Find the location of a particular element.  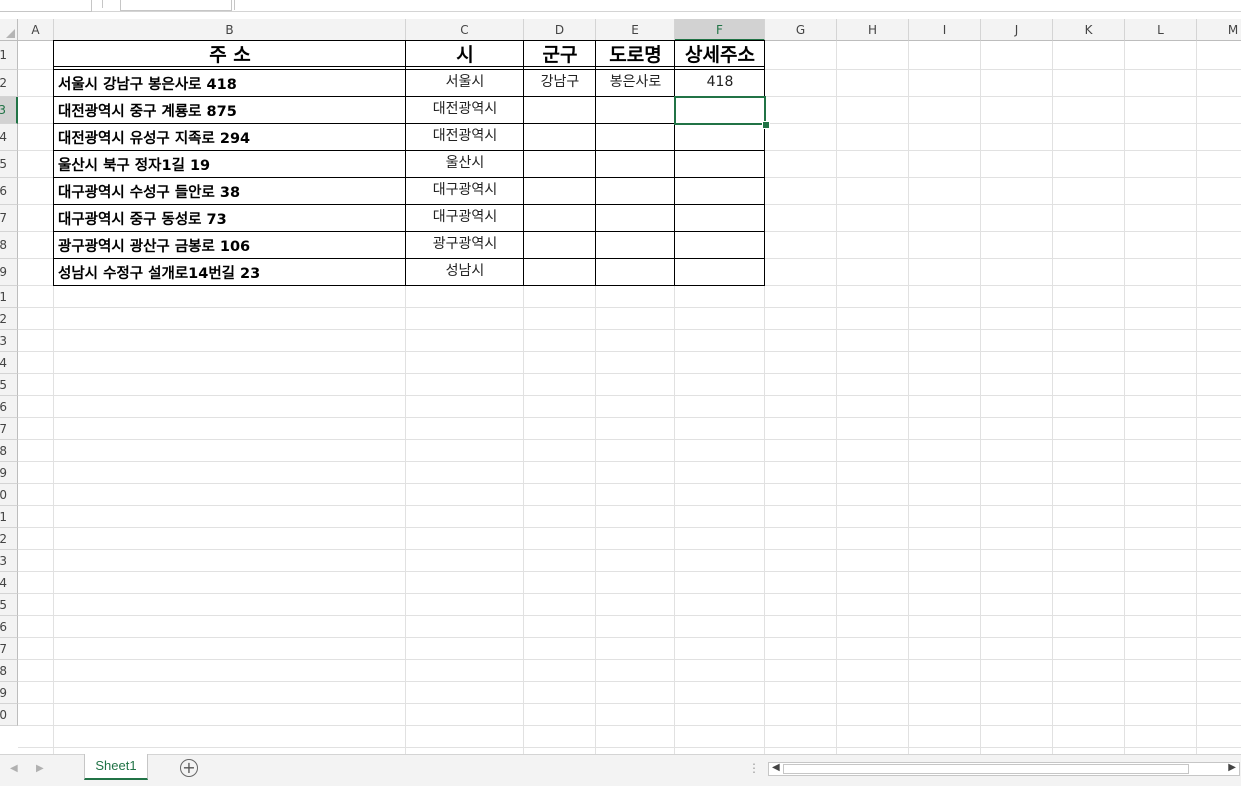

row-header-28: 28 is located at coordinates (9, 671).